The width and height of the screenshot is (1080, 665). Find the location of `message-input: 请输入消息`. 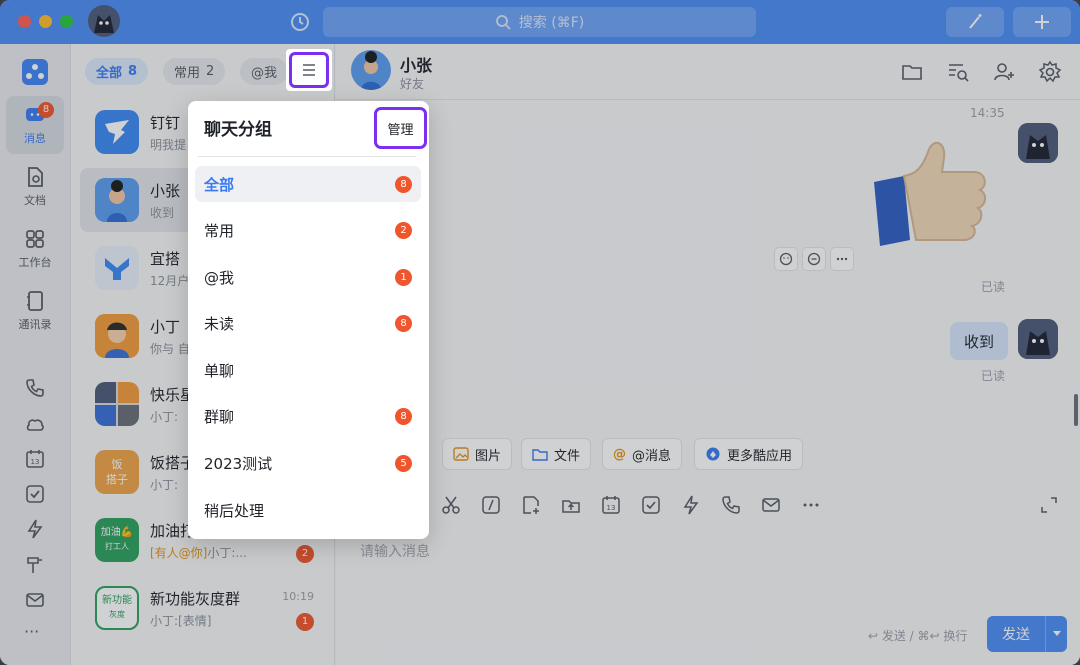

message-input: 请输入消息 is located at coordinates (395, 551).